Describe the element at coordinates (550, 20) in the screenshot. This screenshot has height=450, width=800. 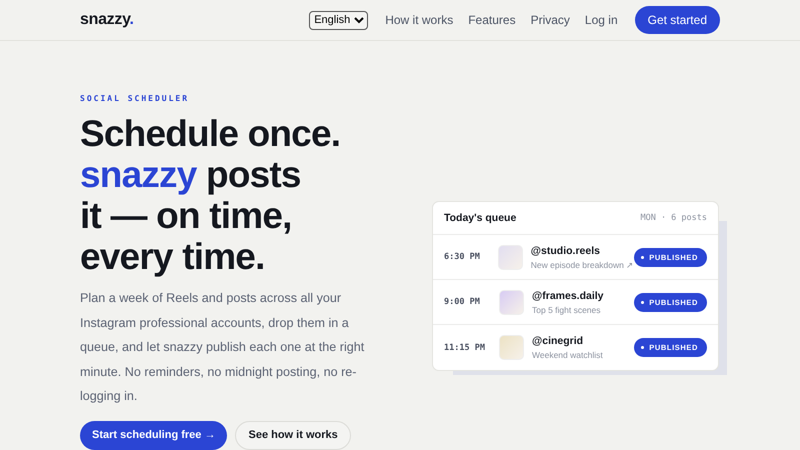
I see `nav-link: Privacy` at that location.